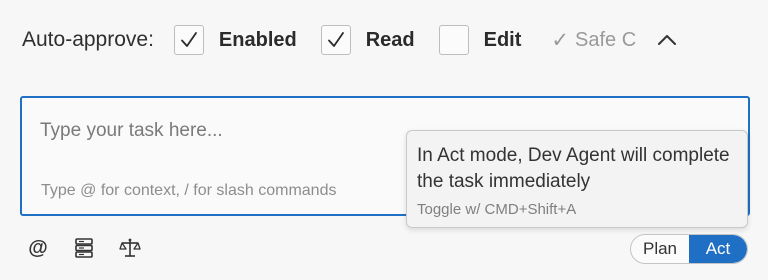 Image resolution: width=768 pixels, height=280 pixels. Describe the element at coordinates (660, 249) in the screenshot. I see `plan-mode-button: Plan` at that location.